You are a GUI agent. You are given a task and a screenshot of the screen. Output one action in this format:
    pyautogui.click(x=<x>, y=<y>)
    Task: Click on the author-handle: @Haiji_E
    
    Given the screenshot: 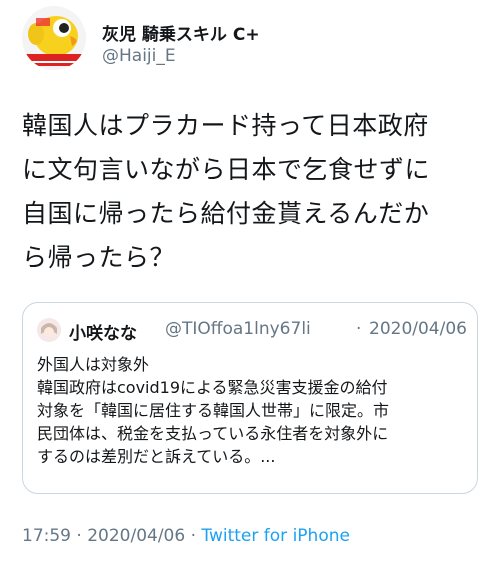 What is the action you would take?
    pyautogui.click(x=139, y=56)
    